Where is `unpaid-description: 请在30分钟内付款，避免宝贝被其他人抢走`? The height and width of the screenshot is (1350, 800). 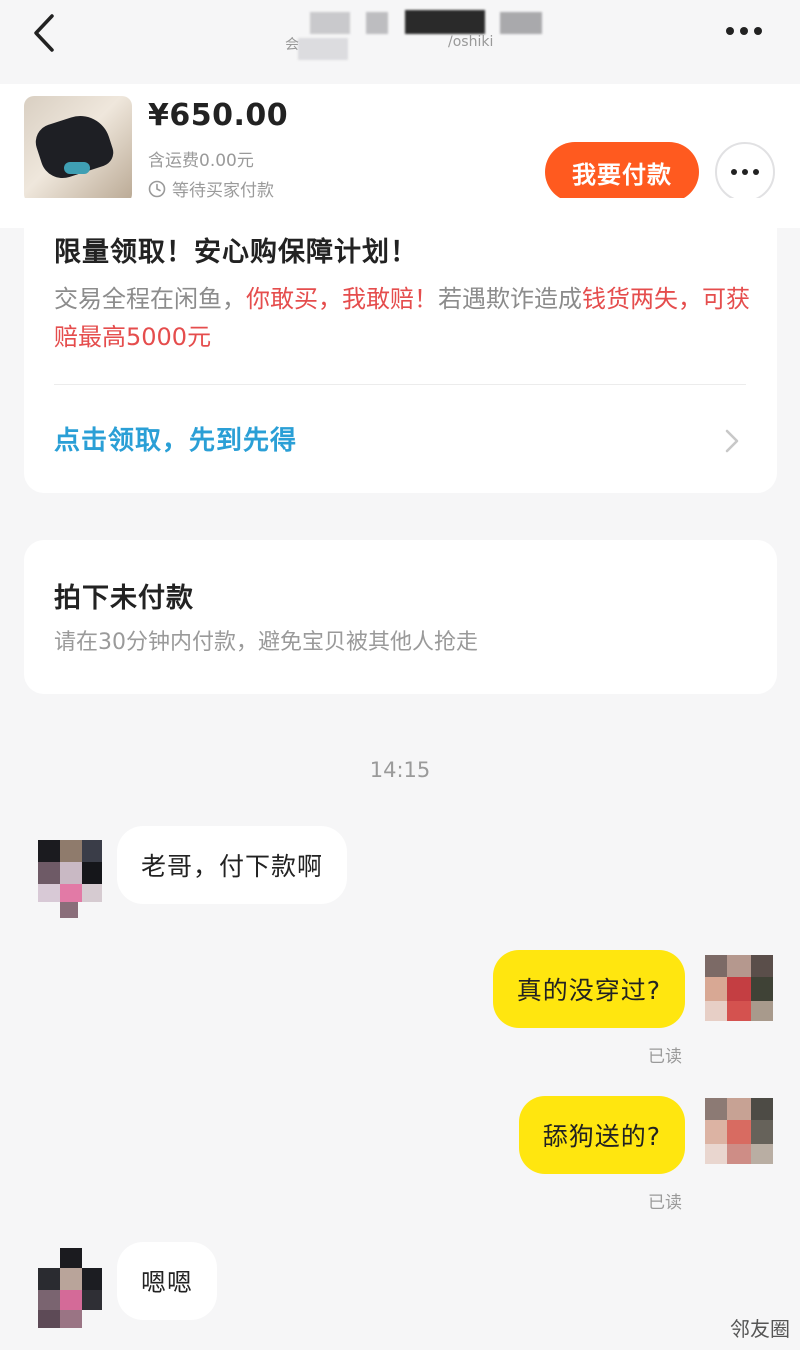
unpaid-description: 请在30分钟内付款，避免宝贝被其他人抢走 is located at coordinates (266, 642).